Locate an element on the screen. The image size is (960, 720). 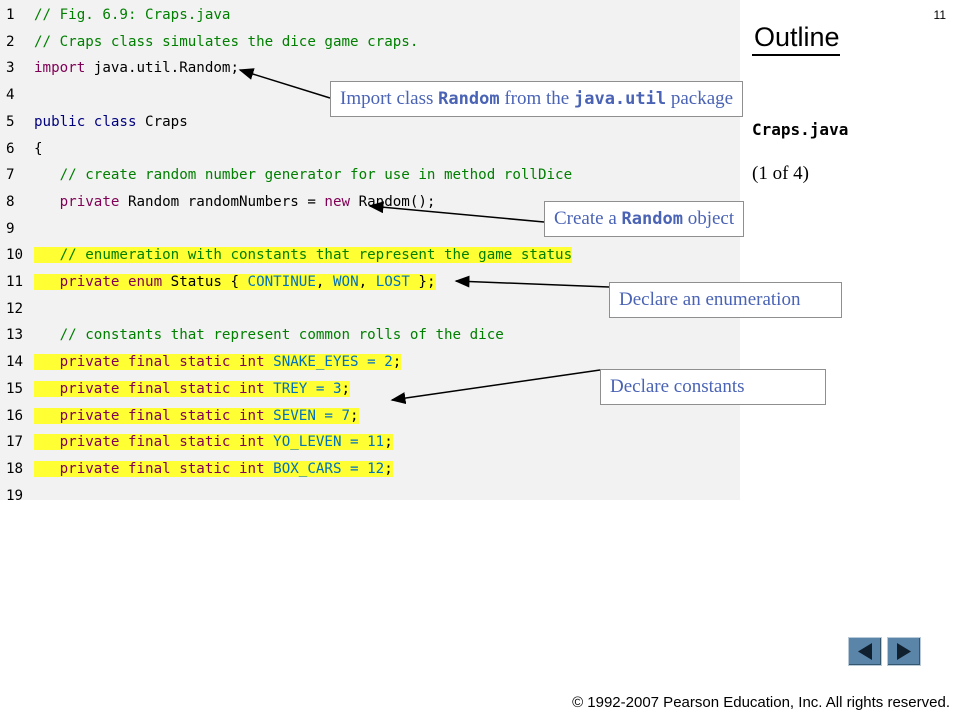
callout-random: Create a Random object is located at coordinates (644, 219).